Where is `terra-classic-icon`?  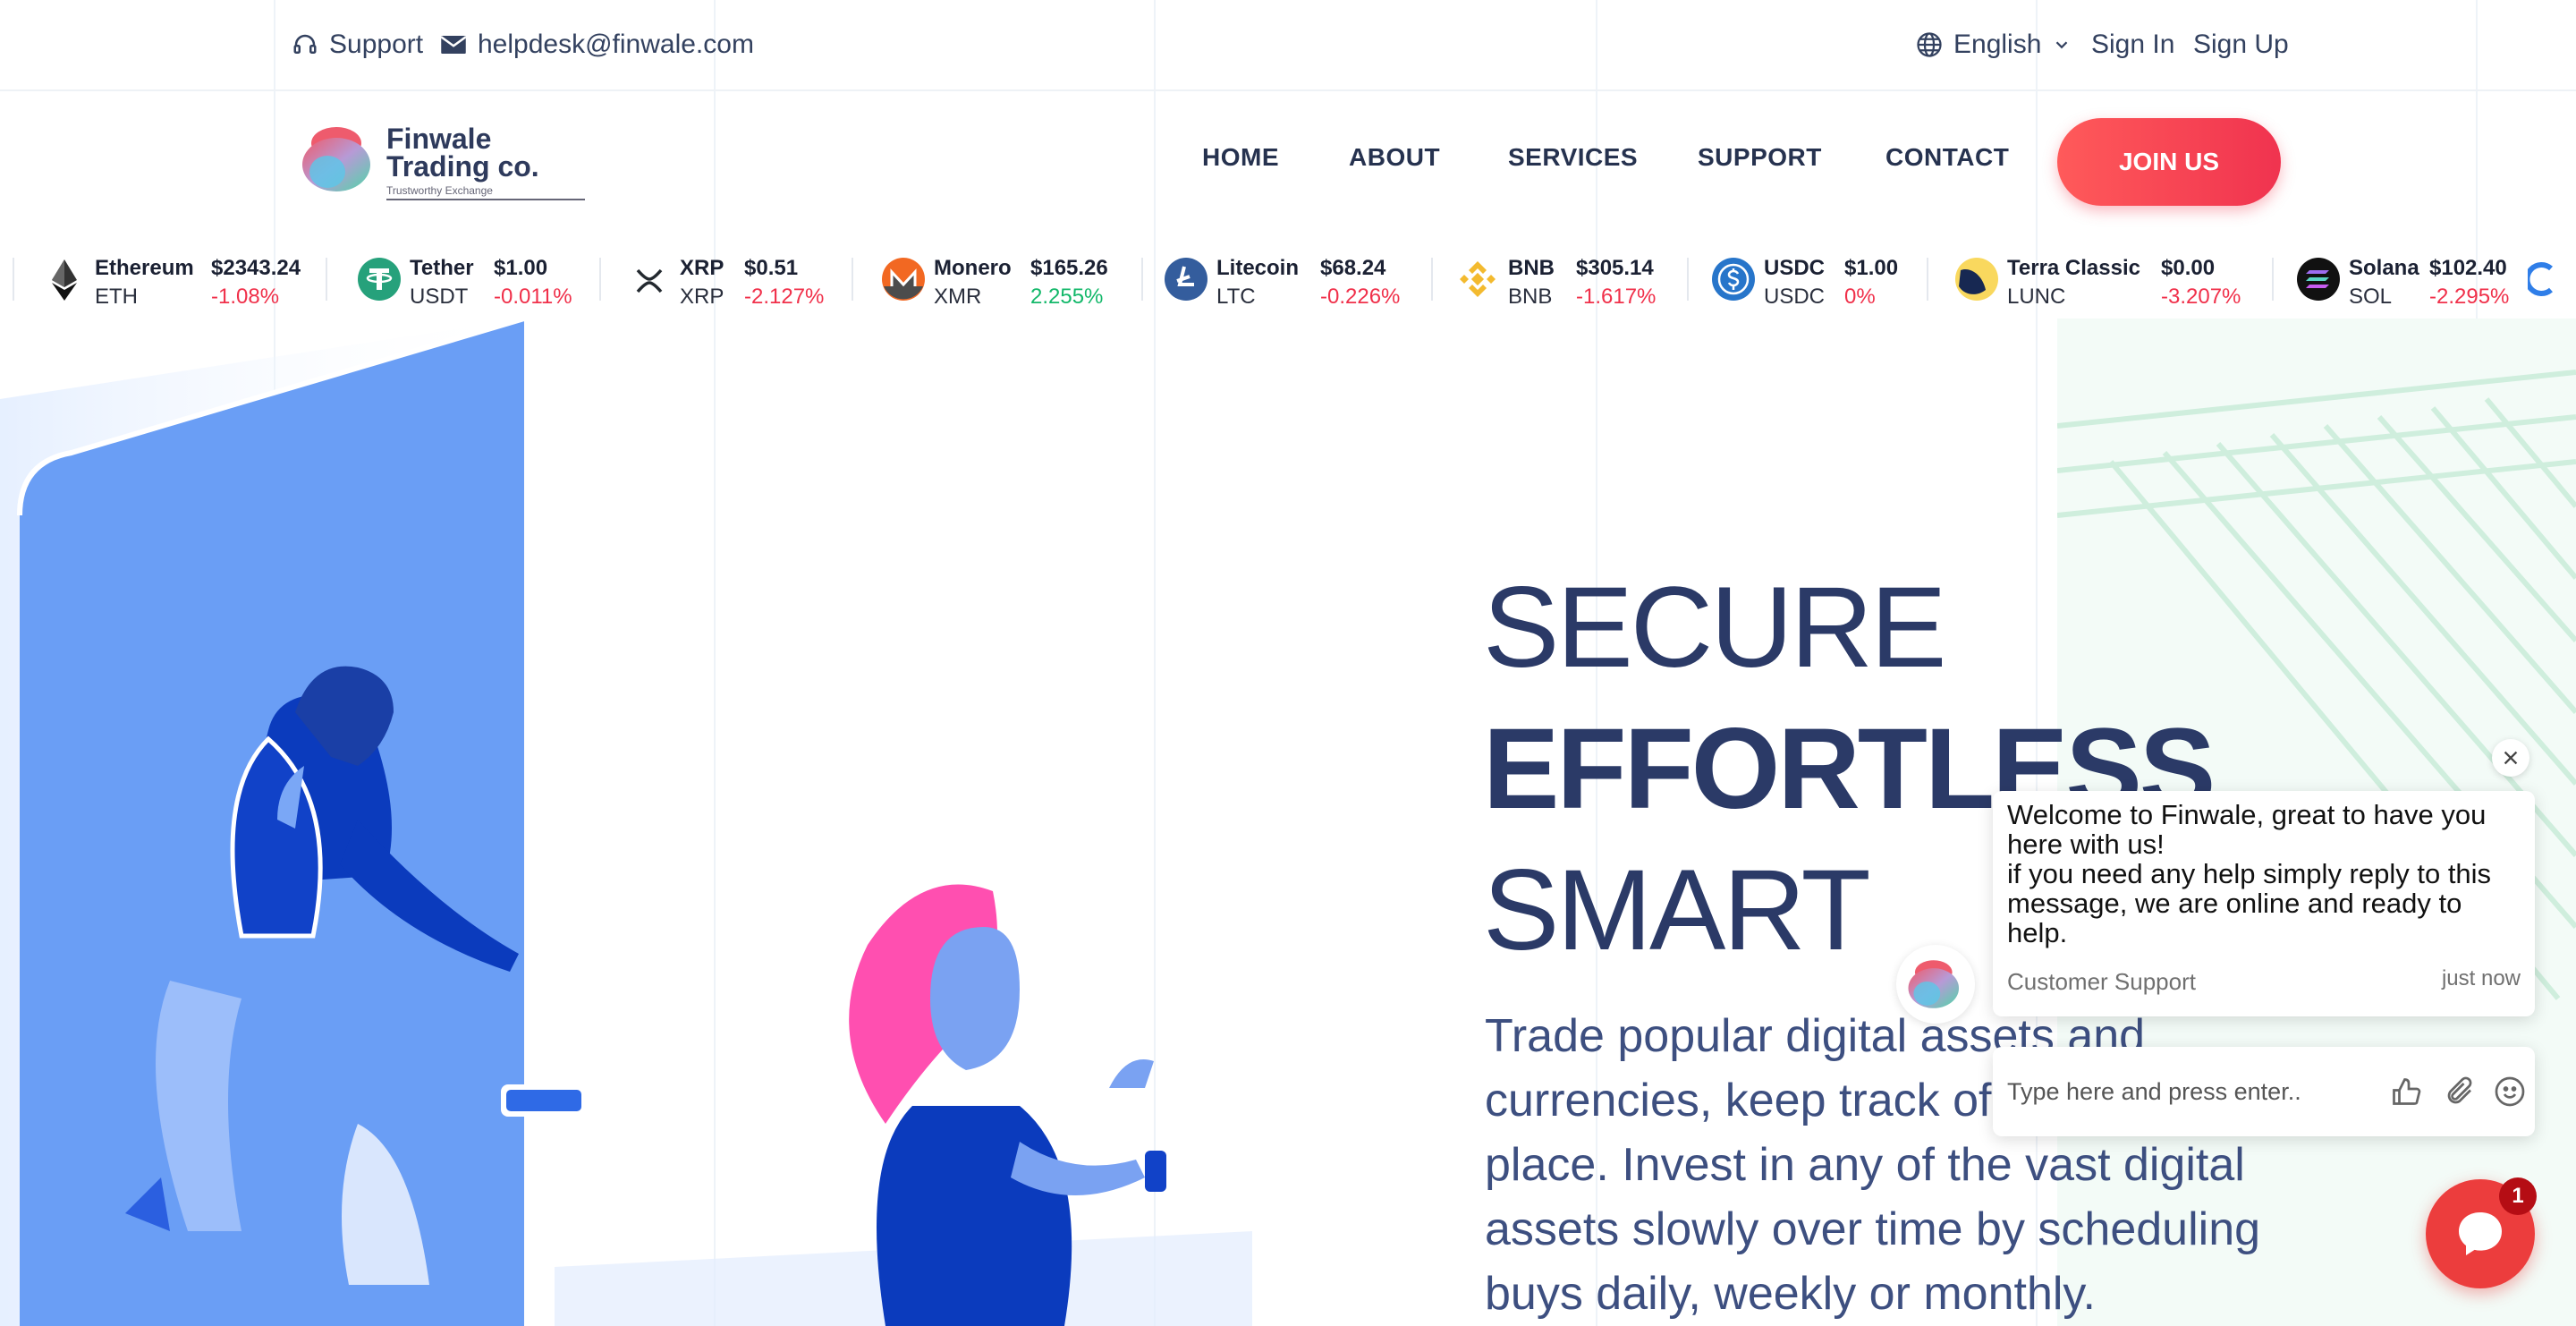
terra-classic-icon is located at coordinates (1976, 279).